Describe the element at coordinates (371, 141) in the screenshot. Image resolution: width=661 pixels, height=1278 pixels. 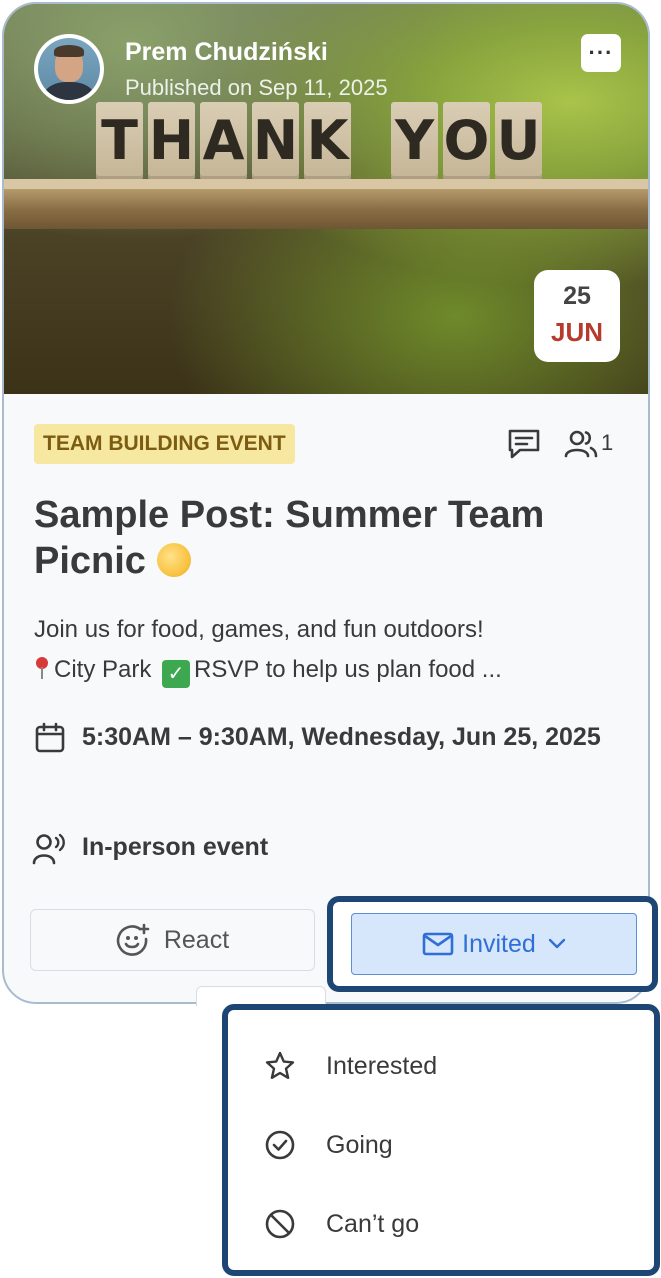
I see `block-gap` at that location.